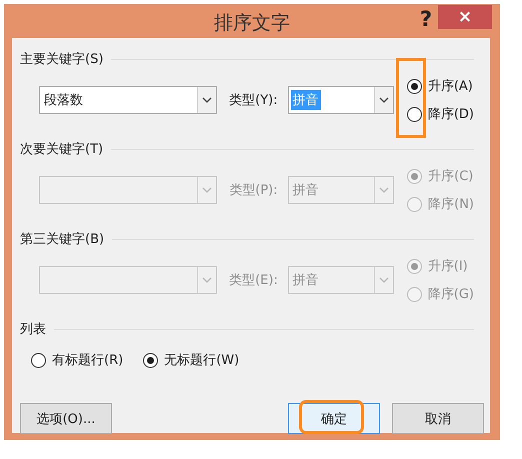  What do you see at coordinates (63, 101) in the screenshot?
I see `field-value: 段落数` at bounding box center [63, 101].